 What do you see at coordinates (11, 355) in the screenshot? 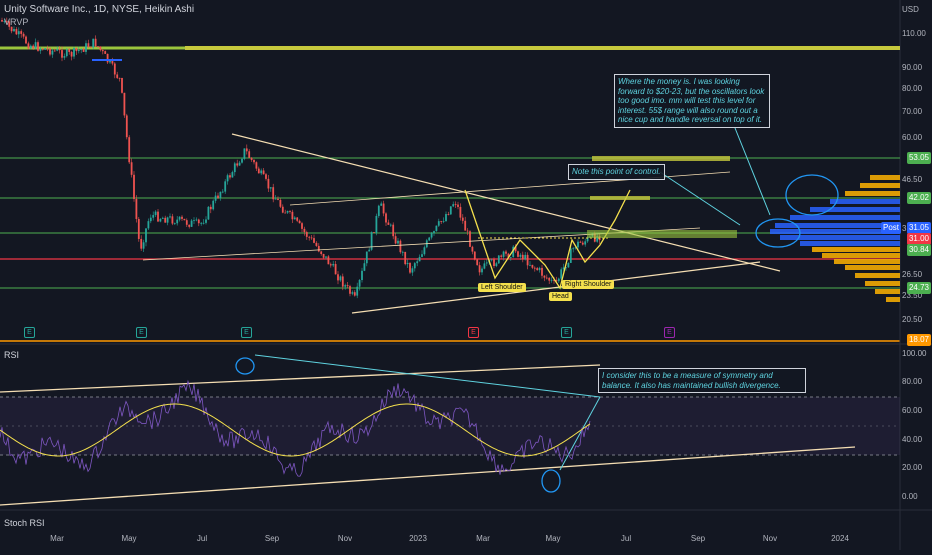
I see `rsi-label: RSI` at bounding box center [11, 355].